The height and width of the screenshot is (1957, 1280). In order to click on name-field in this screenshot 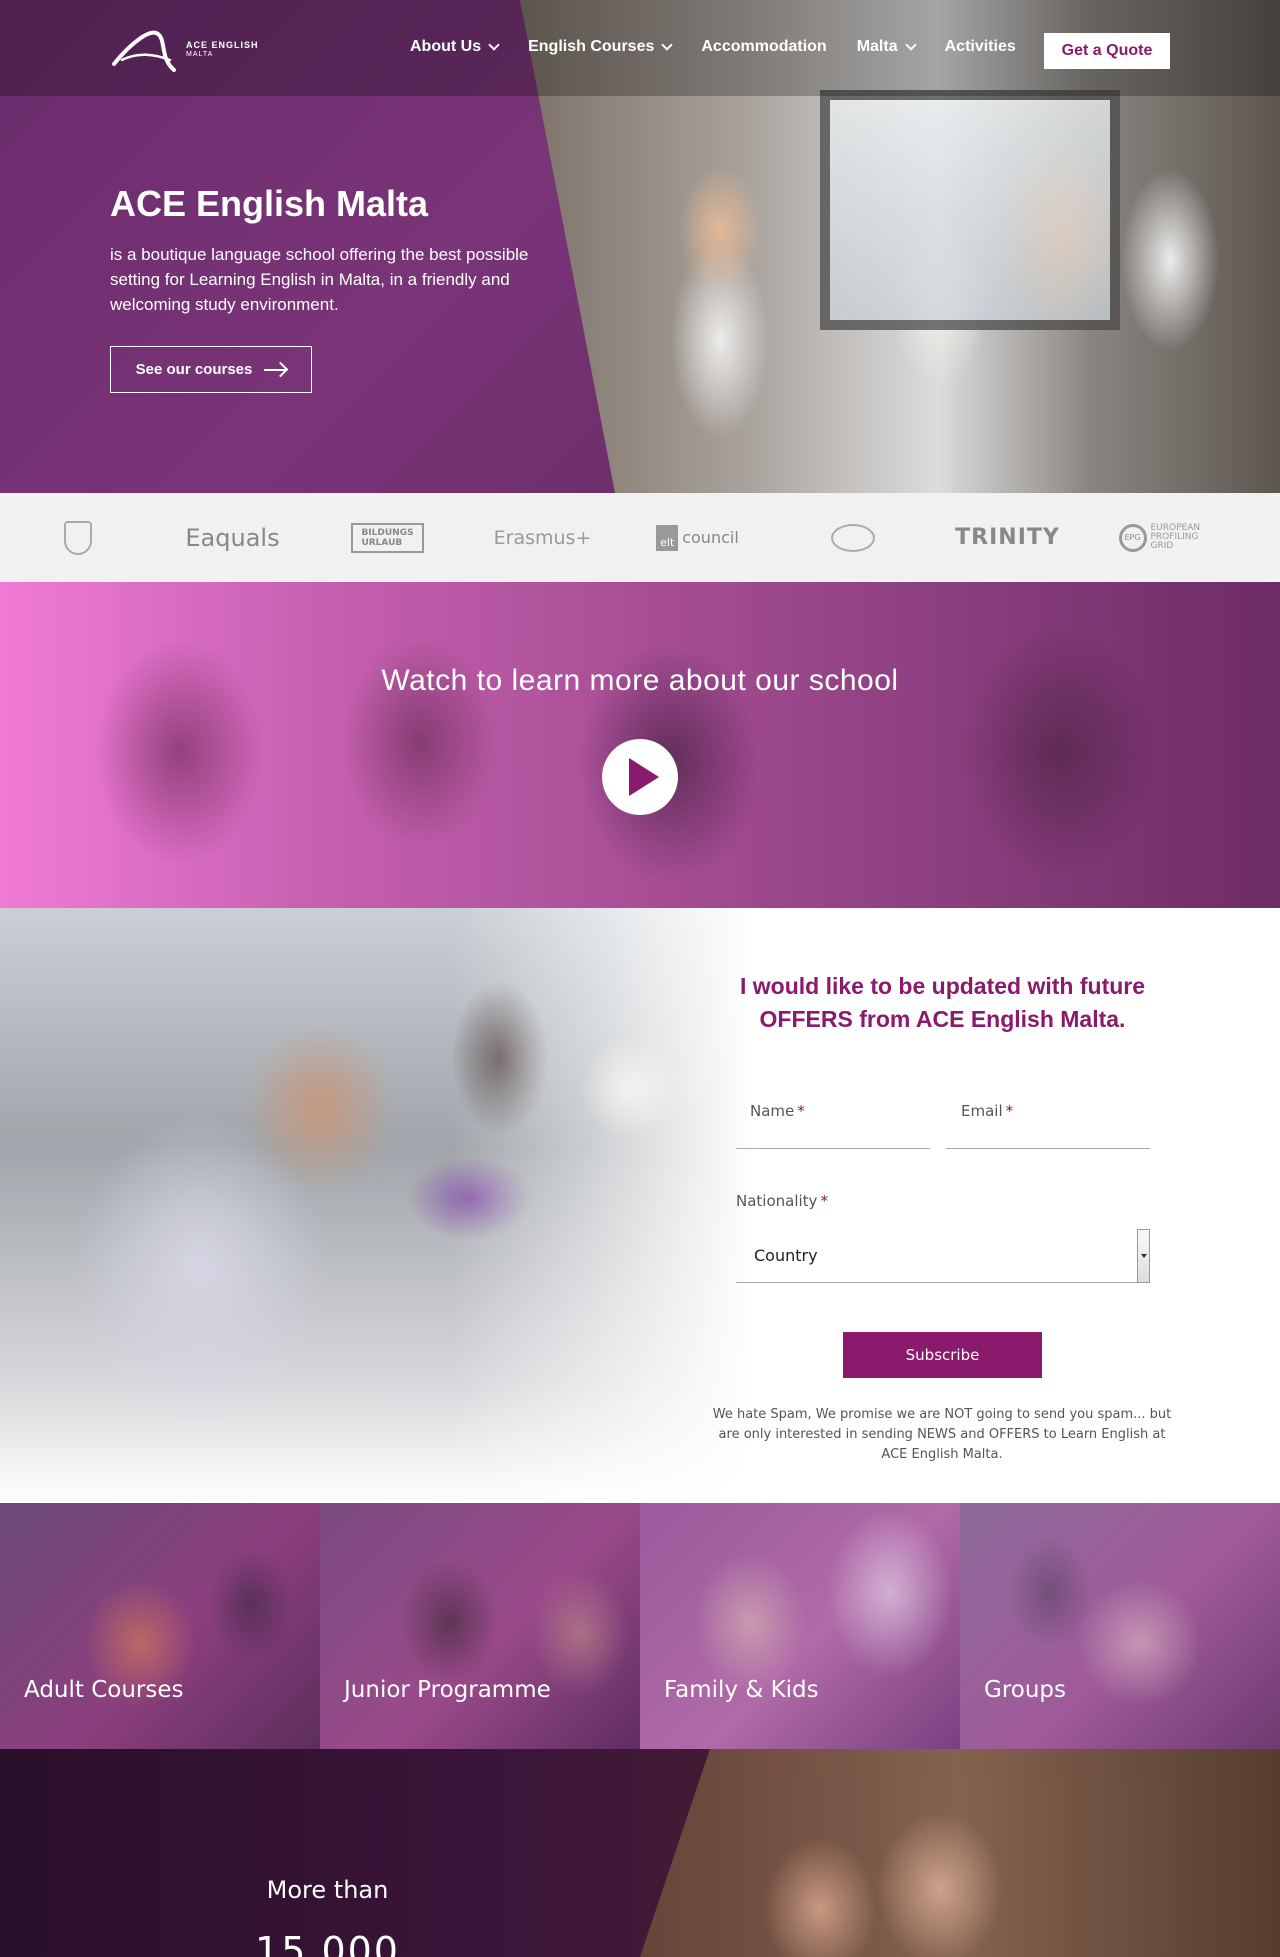, I will do `click(833, 1148)`.